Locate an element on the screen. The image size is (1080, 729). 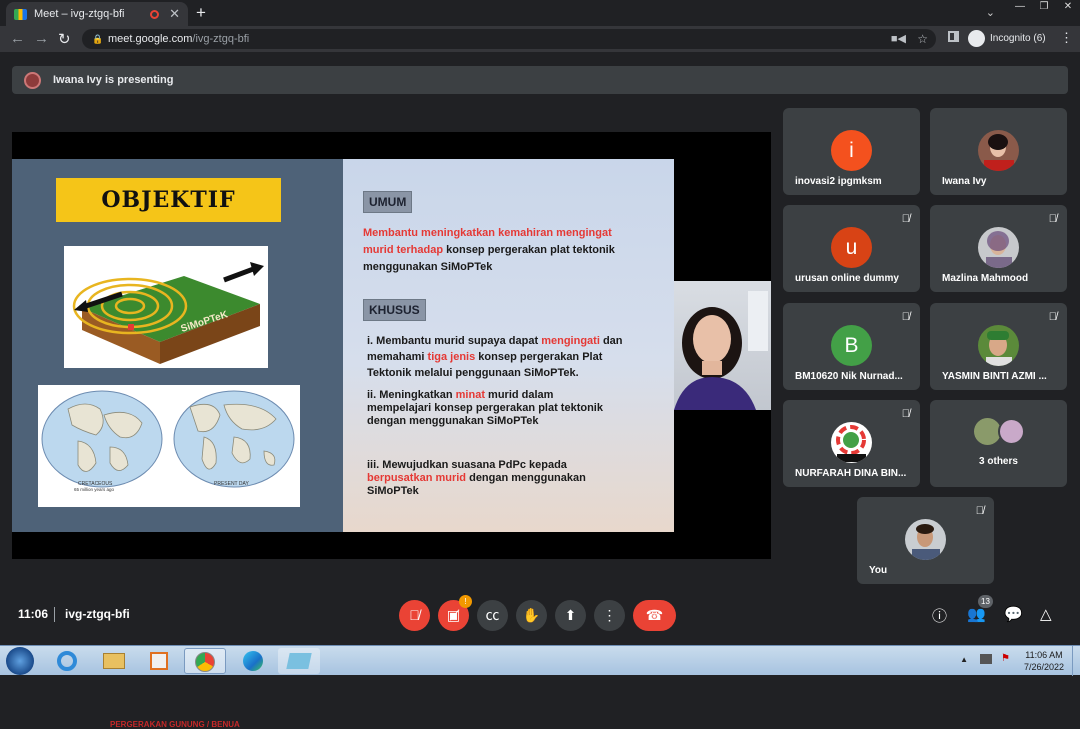
presenting-text: Iwana Ivy is presenting is located at coordinates (113, 80).